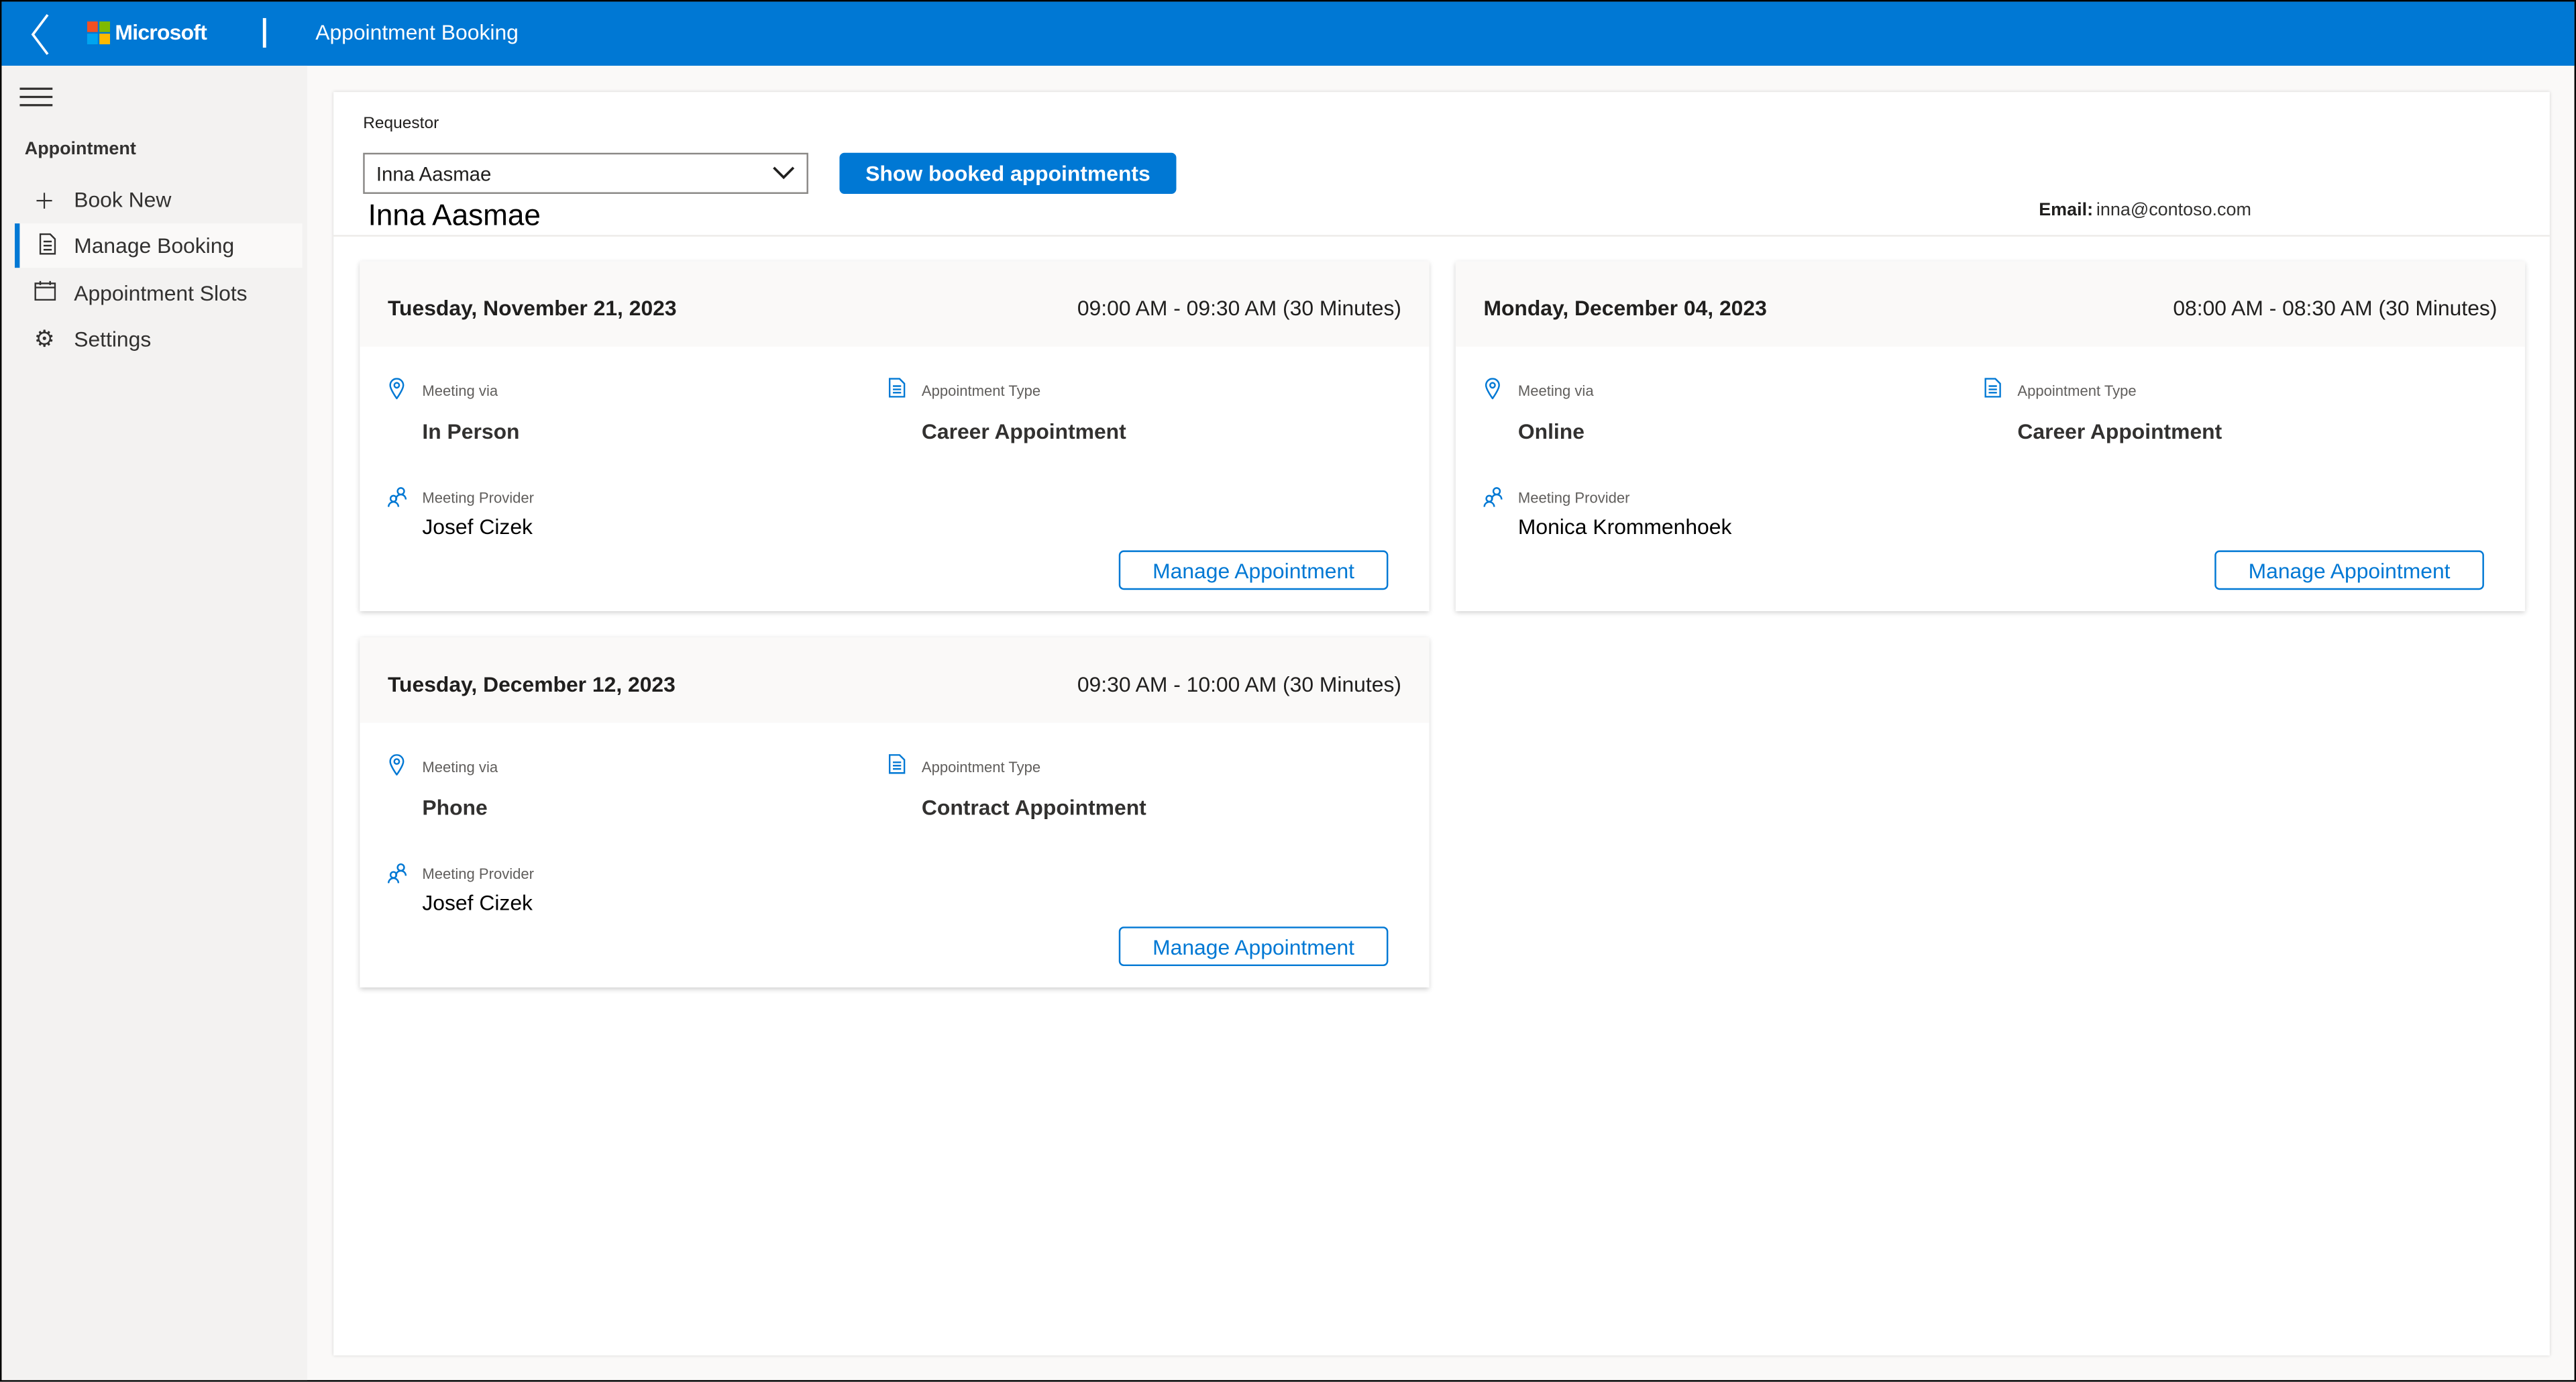  What do you see at coordinates (454, 215) in the screenshot?
I see `requestor-name: Inna Aasmae` at bounding box center [454, 215].